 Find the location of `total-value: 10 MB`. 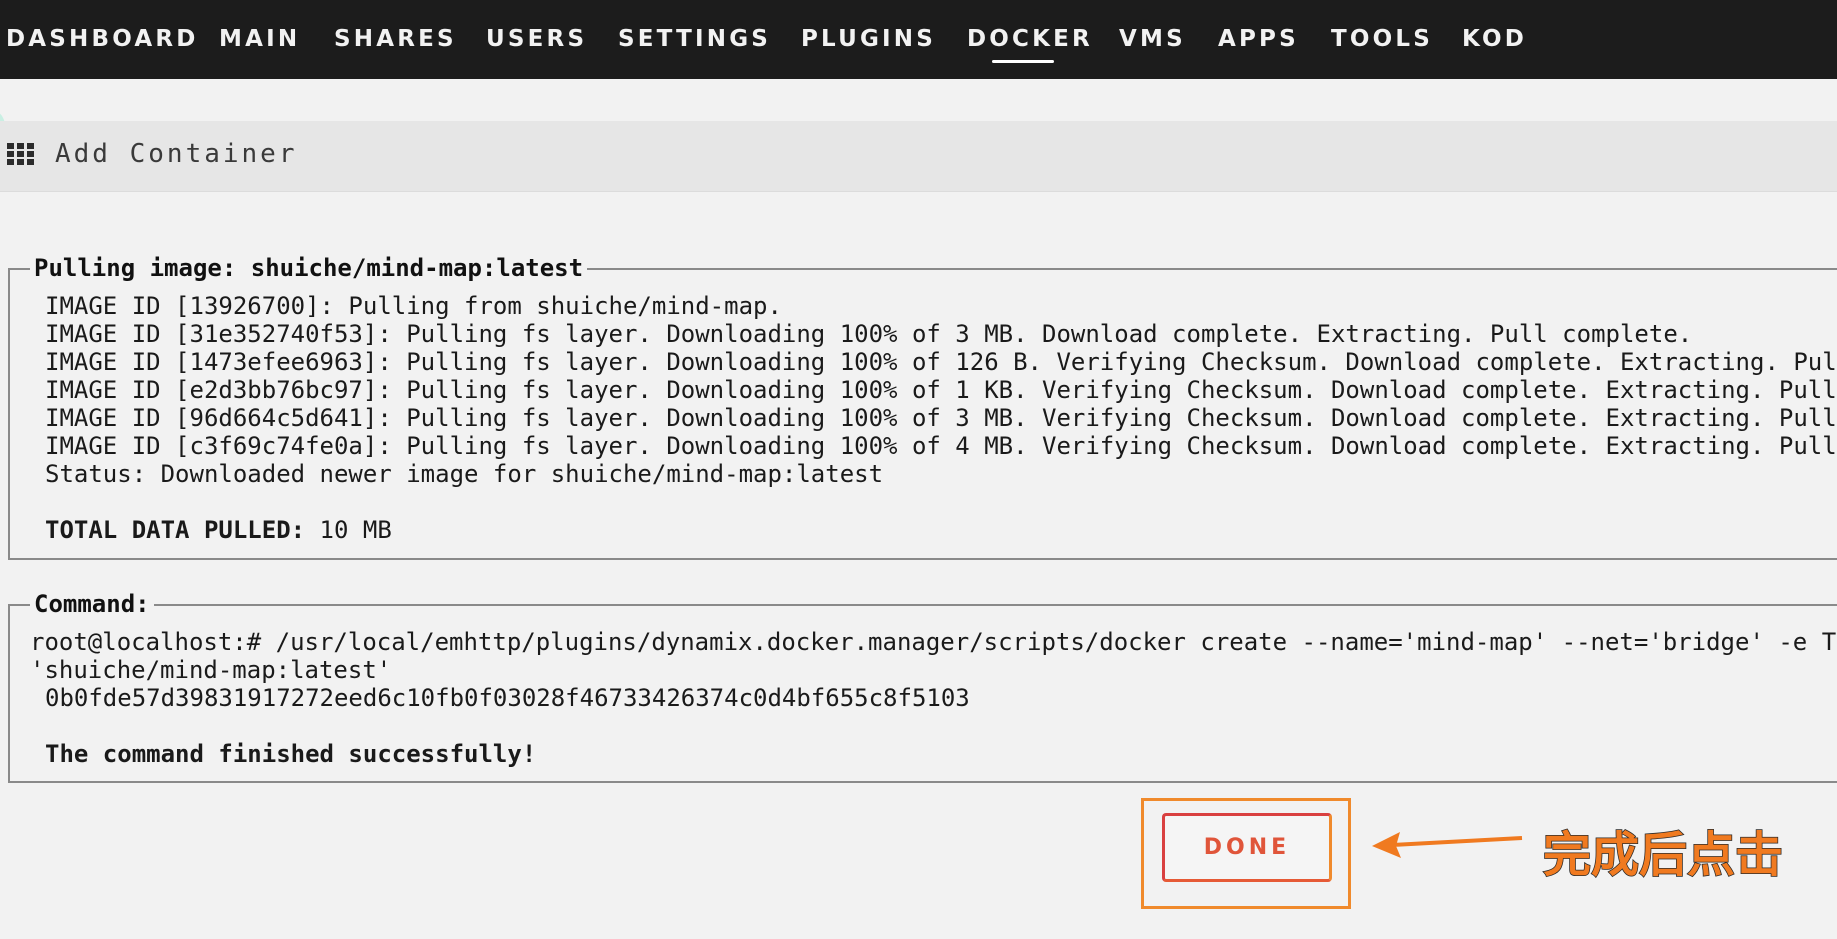

total-value: 10 MB is located at coordinates (348, 530).